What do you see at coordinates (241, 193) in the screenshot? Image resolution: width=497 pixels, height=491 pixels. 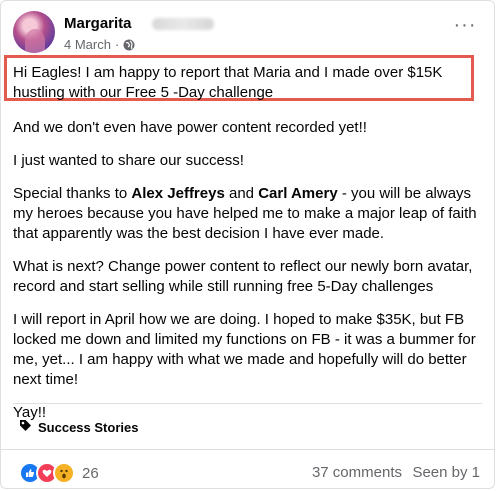 I see `p4-text-and: and` at bounding box center [241, 193].